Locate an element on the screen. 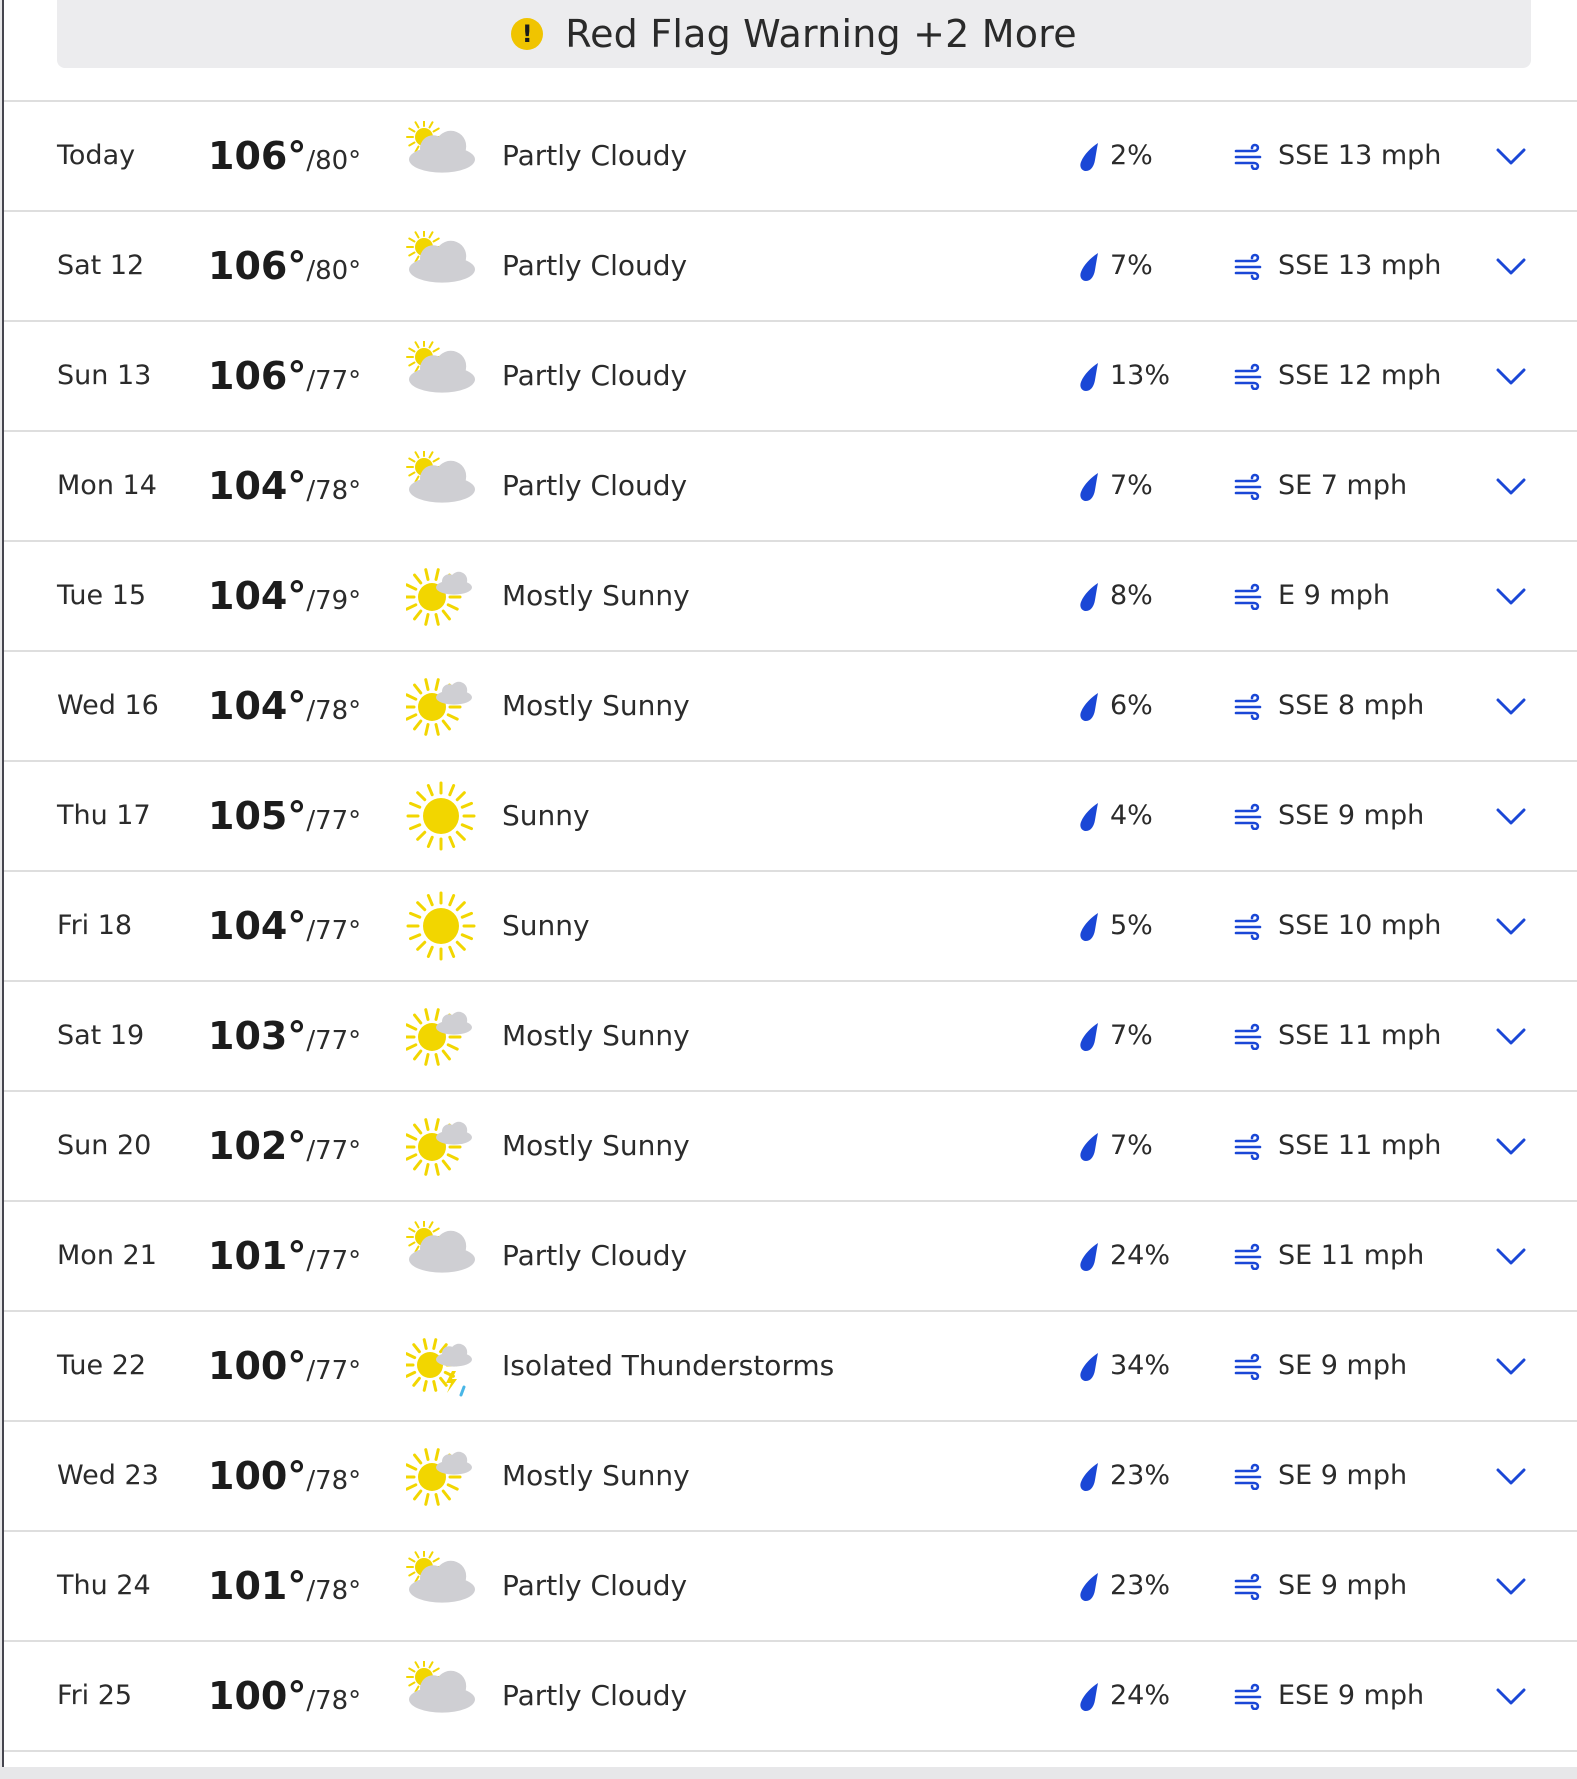 The image size is (1577, 1779). high-temp: 105° is located at coordinates (257, 816).